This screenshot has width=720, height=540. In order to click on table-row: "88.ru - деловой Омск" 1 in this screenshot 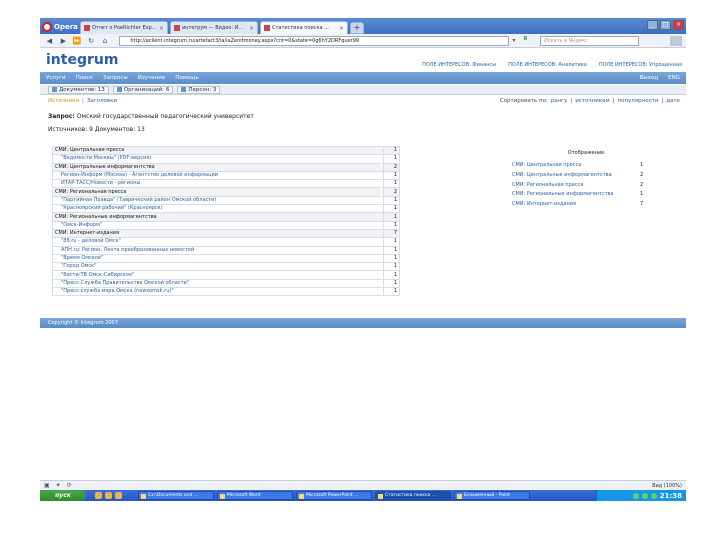, I will do `click(226, 242)`.